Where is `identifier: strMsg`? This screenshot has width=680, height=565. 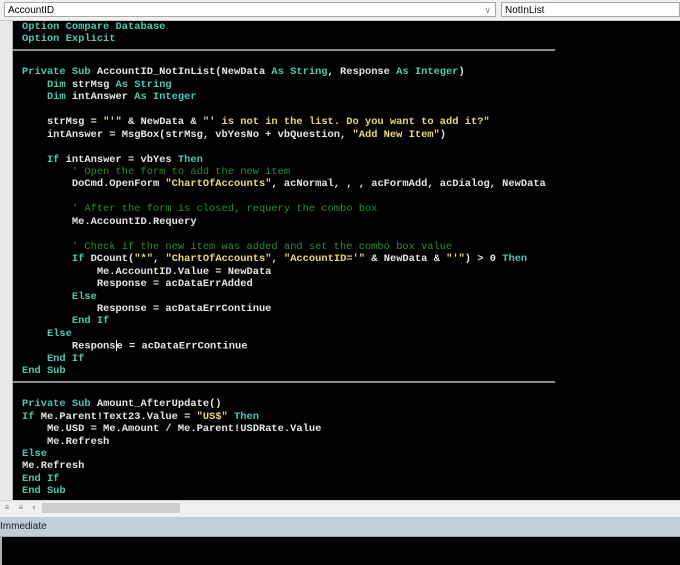
identifier: strMsg is located at coordinates (93, 84).